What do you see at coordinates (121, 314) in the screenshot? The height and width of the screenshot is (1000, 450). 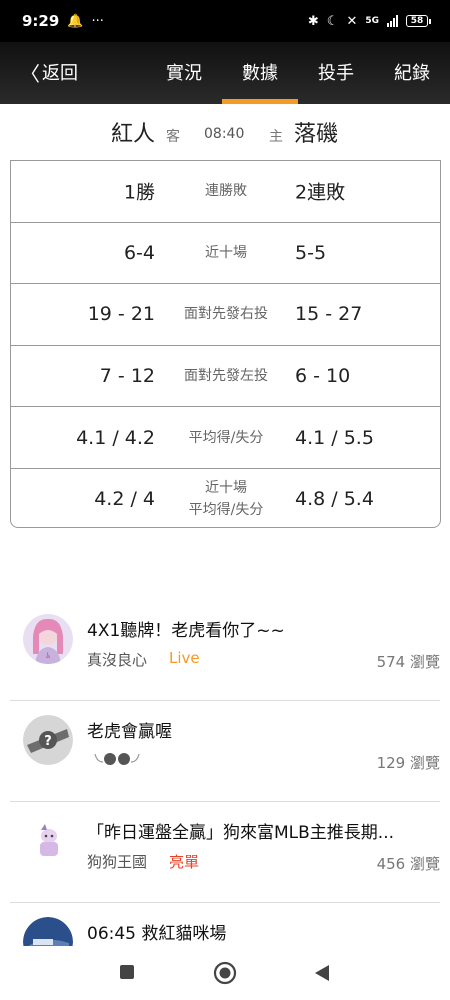 I see `away-stat-value: 19 - 21` at bounding box center [121, 314].